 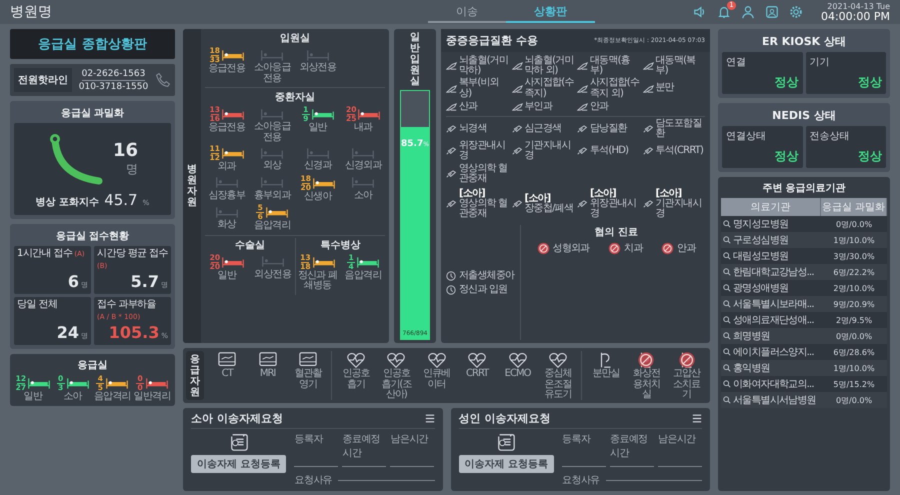 I want to click on hospital-link: 광명성애병원, so click(x=771, y=288).